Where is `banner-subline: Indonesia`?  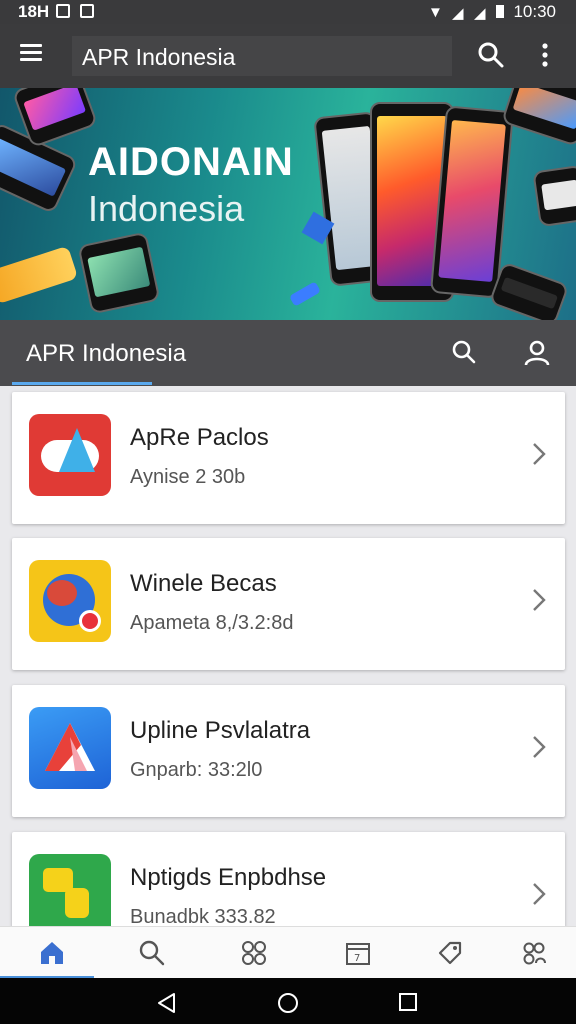
banner-subline: Indonesia is located at coordinates (166, 208).